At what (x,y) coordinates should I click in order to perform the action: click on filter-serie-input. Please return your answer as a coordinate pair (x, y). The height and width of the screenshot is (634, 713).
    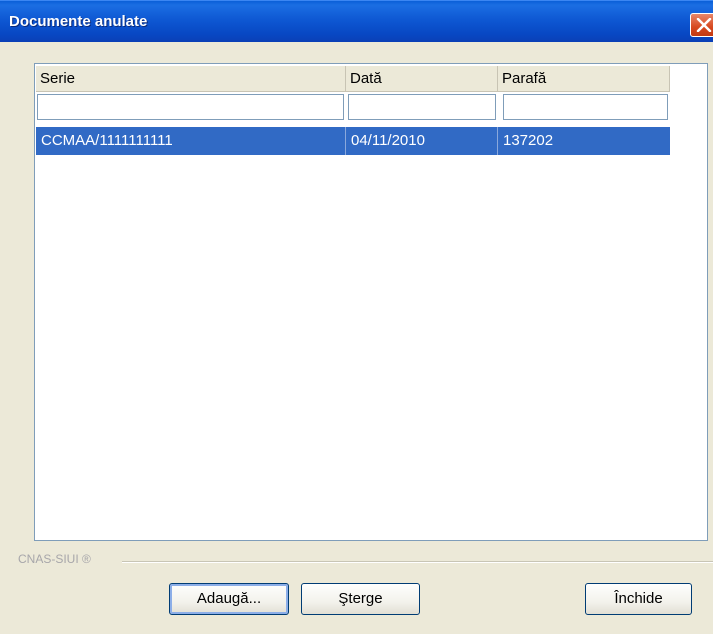
    Looking at the image, I should click on (190, 107).